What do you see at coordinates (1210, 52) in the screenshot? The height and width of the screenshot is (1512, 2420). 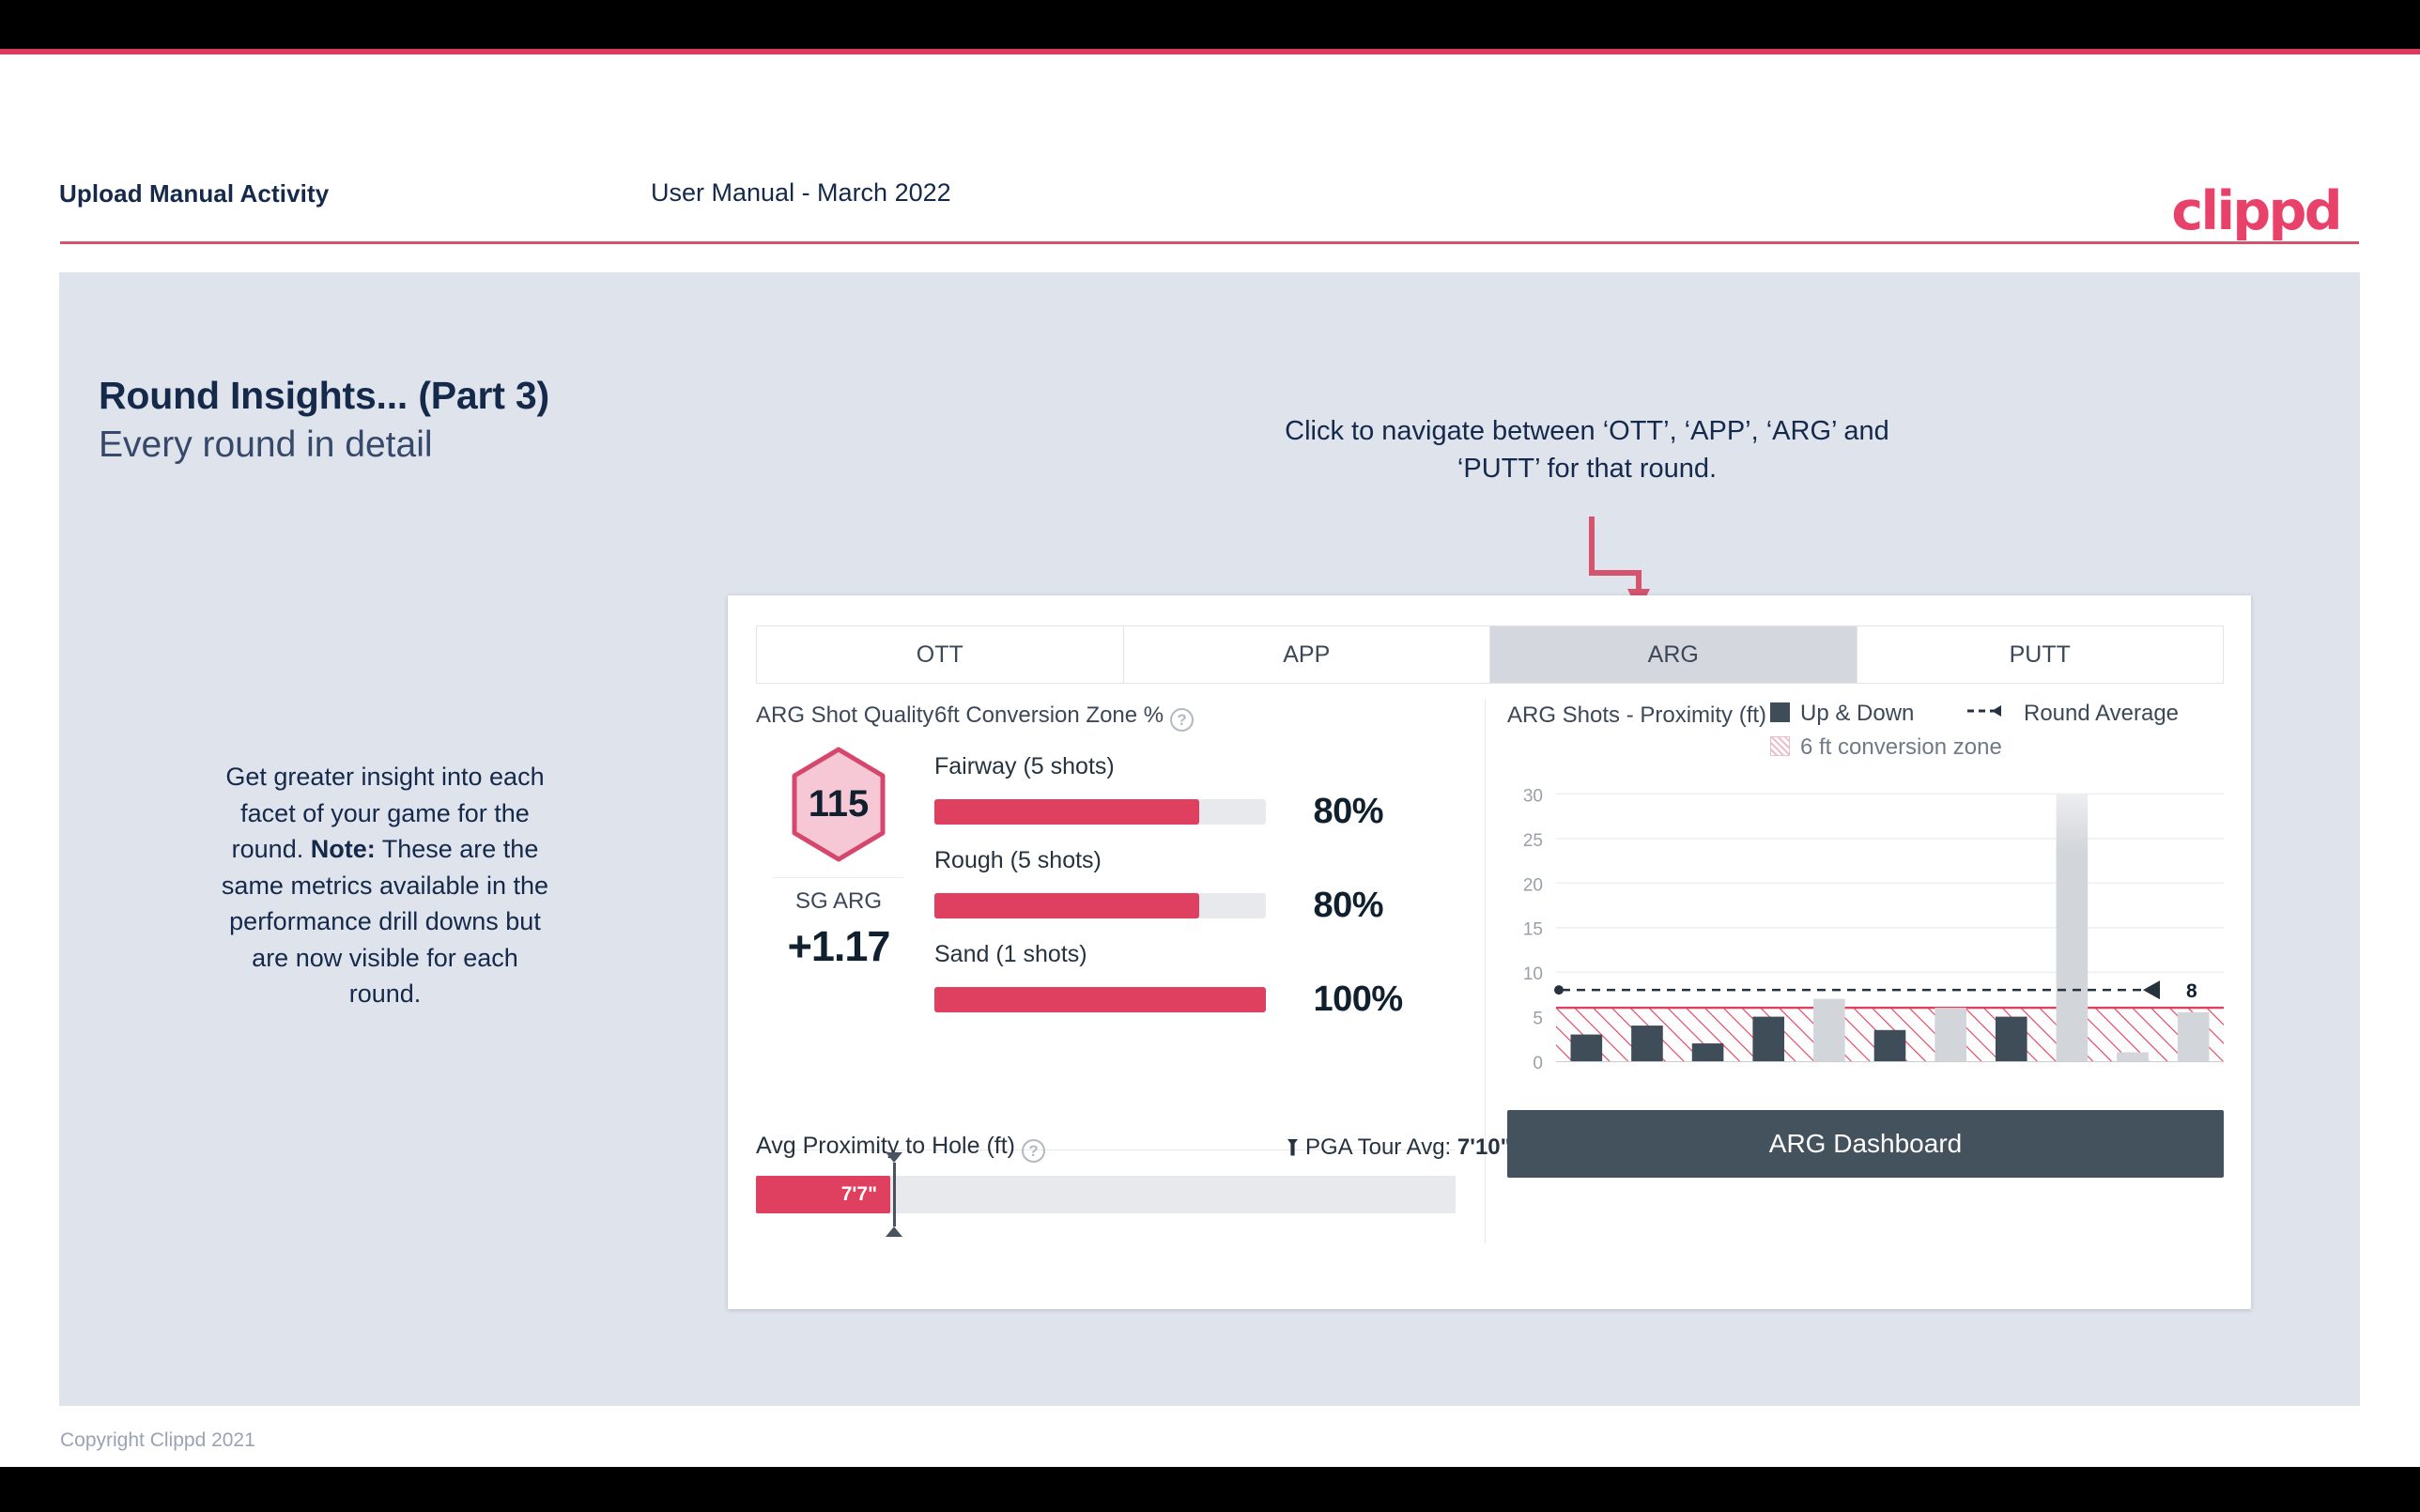 I see `brand-accent-bar` at bounding box center [1210, 52].